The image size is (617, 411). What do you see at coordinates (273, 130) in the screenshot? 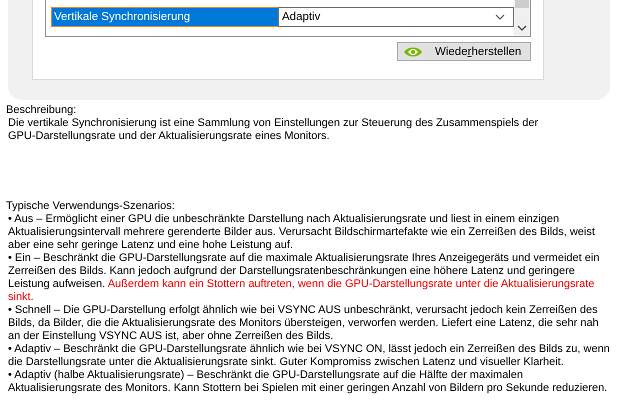
I see `description-text: Die vertikale Synchronisierung ist eine Sammlung von Einstellungen zur Steuerung des Zusammenspiels der GPU-Darstellungsrate und der Aktualisierungsrate eines Monitors.` at bounding box center [273, 130].